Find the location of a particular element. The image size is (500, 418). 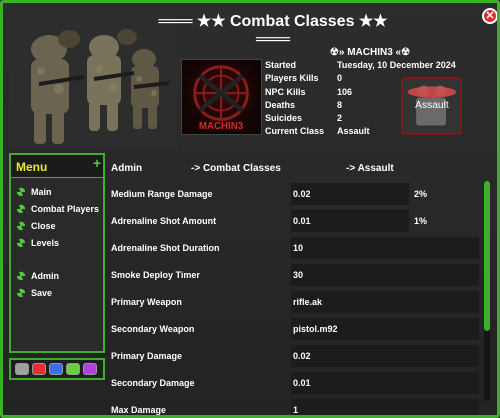

settings-row: Adrenaline Shot Amount 0.01 1% is located at coordinates (295, 220).